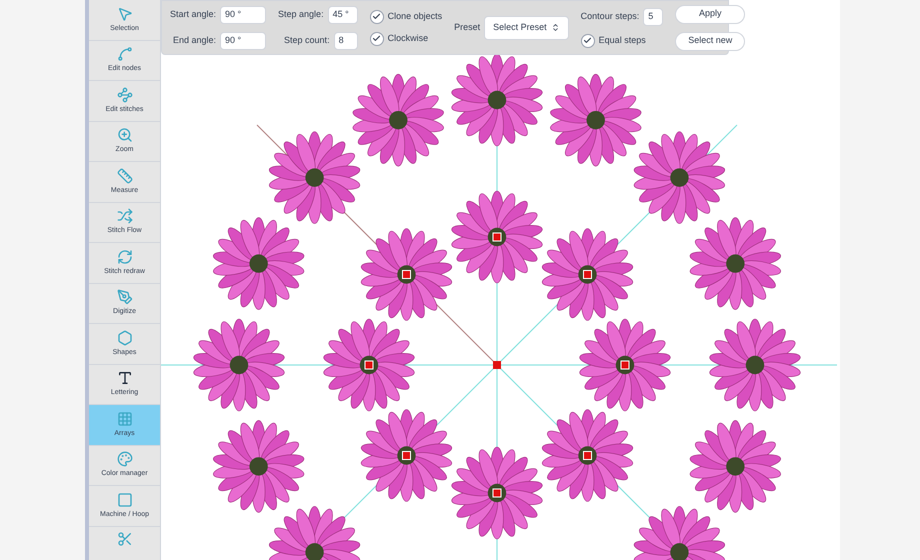  What do you see at coordinates (124, 135) in the screenshot?
I see `zoom-icon` at bounding box center [124, 135].